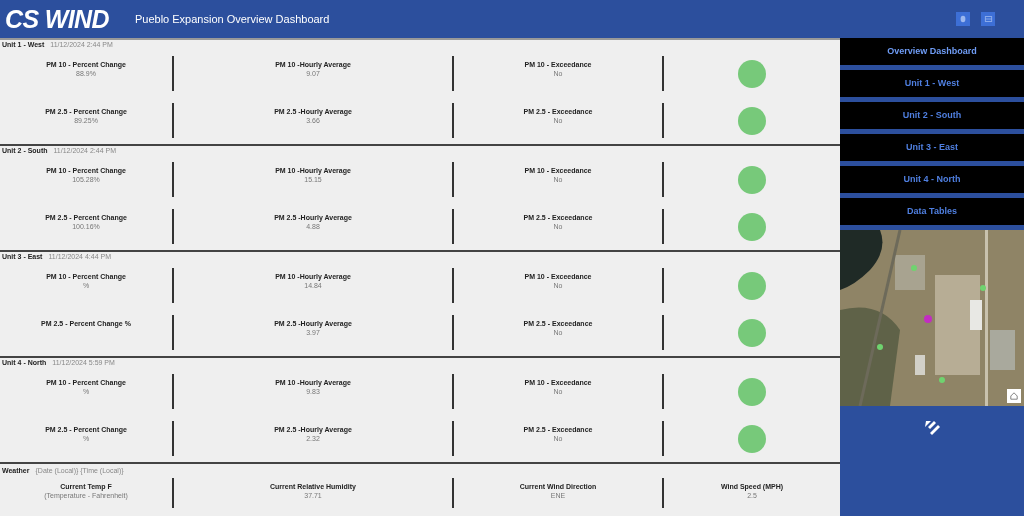 This screenshot has width=1024, height=516. Describe the element at coordinates (57, 19) in the screenshot. I see `logo: CS WIND` at that location.